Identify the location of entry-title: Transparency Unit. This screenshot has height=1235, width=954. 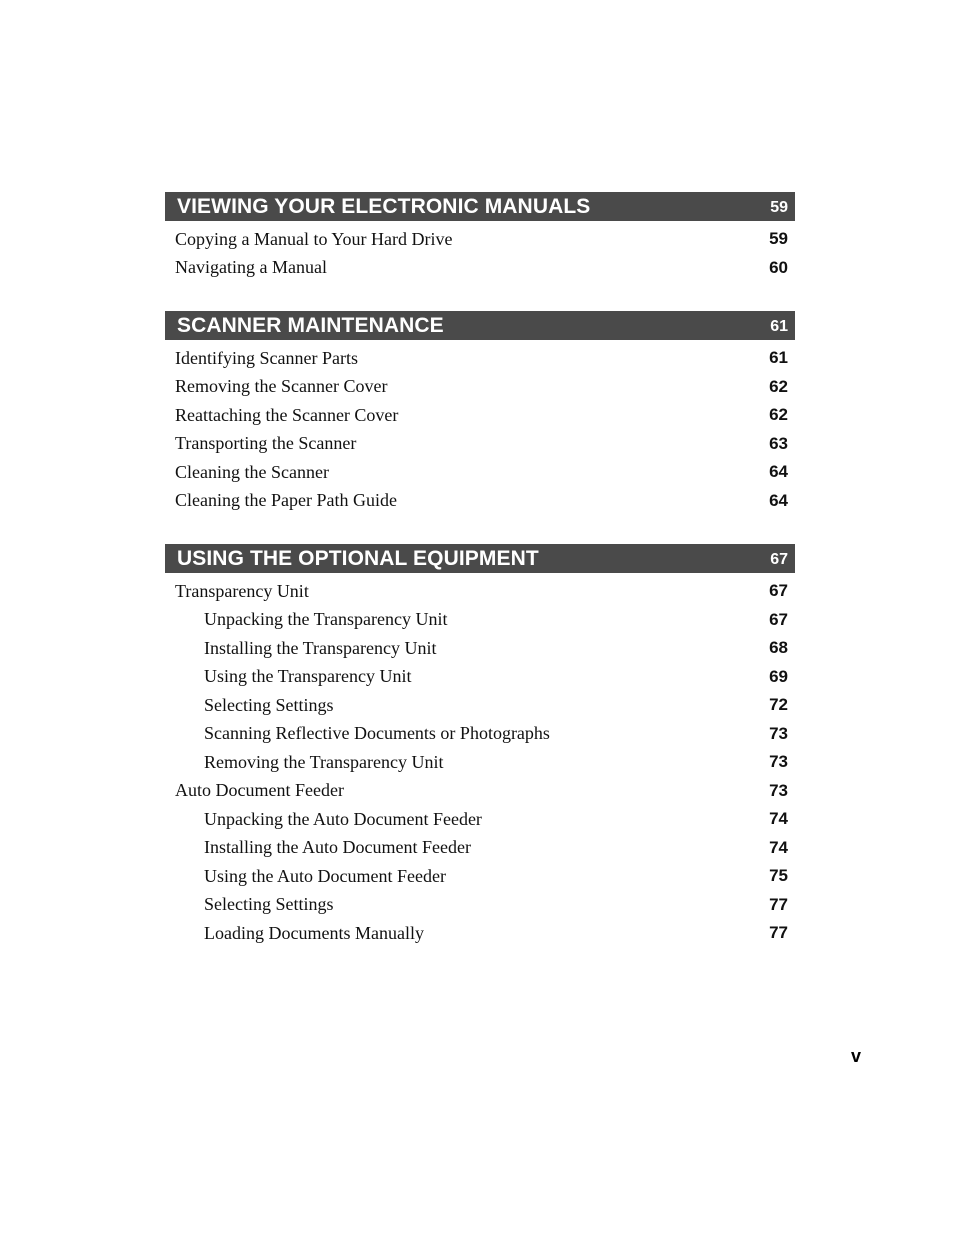
(242, 590).